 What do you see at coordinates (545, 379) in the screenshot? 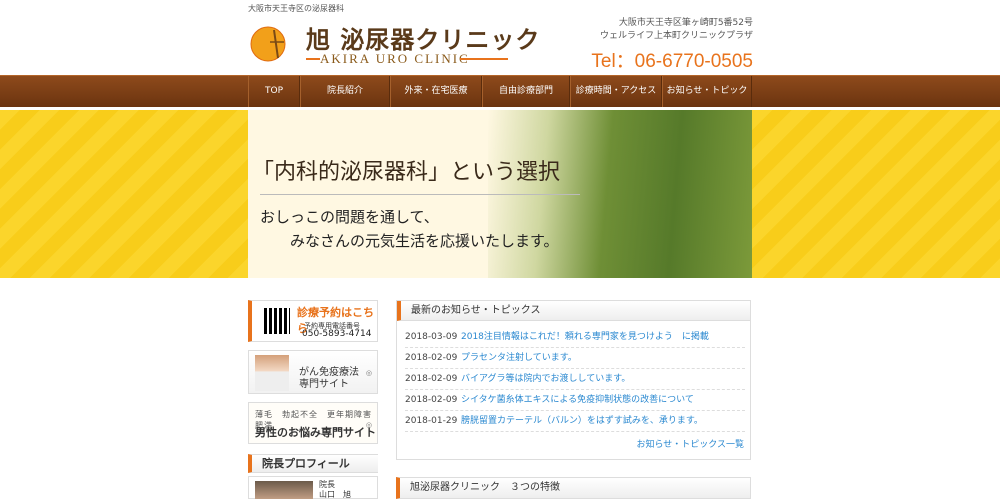
I see `news-title-link: バイアグラ等は院内でお渡ししています。` at bounding box center [545, 379].